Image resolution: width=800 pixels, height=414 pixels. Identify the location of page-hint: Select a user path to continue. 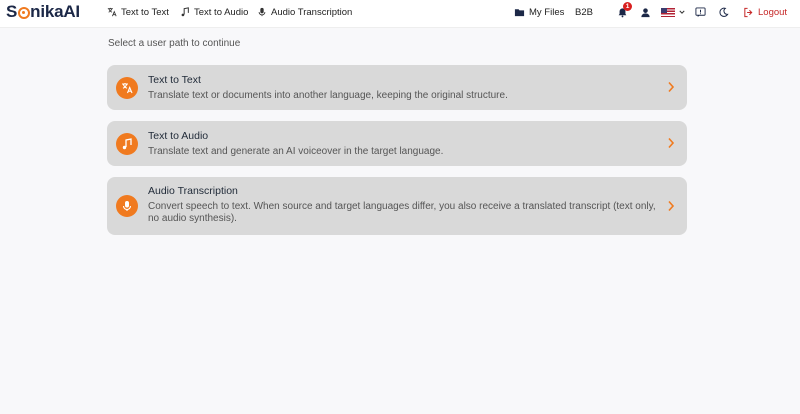
(174, 43).